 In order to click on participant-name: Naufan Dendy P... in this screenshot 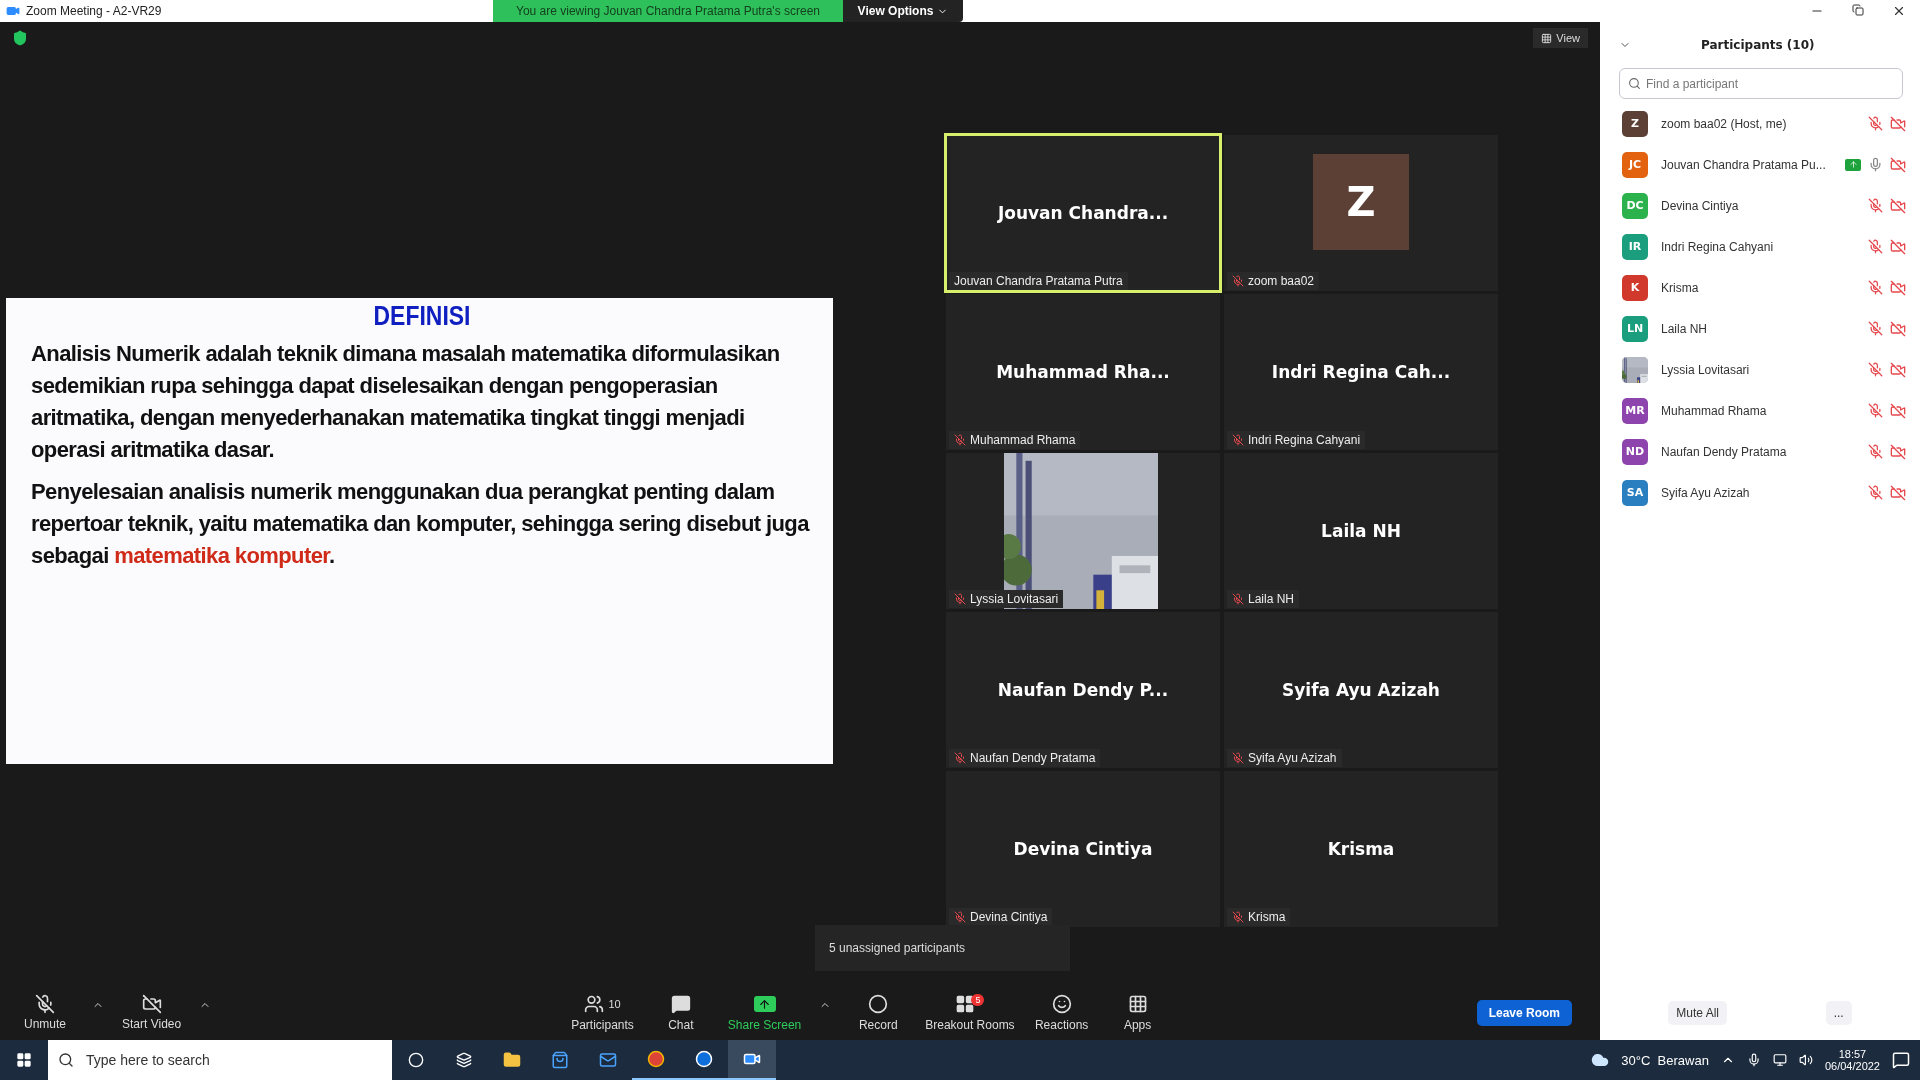, I will do `click(1083, 690)`.